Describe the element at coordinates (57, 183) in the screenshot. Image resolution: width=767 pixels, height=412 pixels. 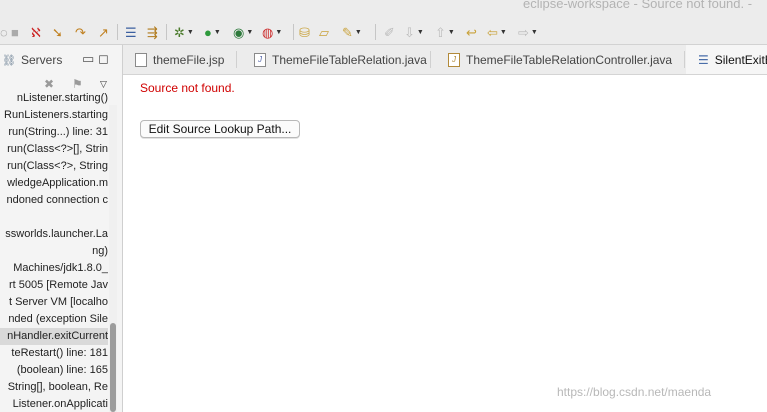
I see `stack-frame-label: wledgeApplication.m` at that location.